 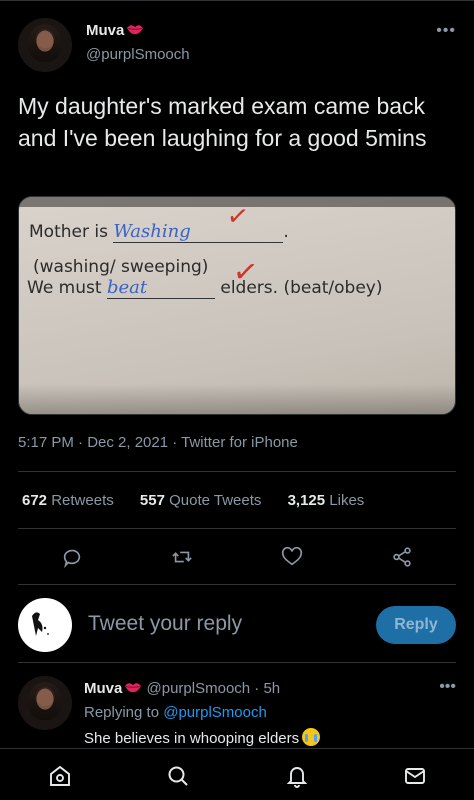 I want to click on reply-input: Tweet your reply, so click(x=165, y=624).